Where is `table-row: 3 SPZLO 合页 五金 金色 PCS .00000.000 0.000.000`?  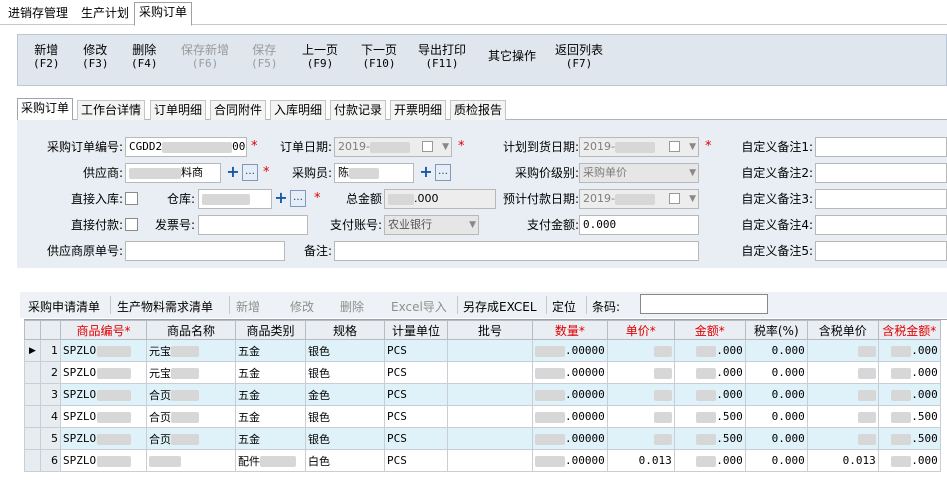 table-row: 3 SPZLO 合页 五金 金色 PCS .00000.000 0.000.000 is located at coordinates (482, 394).